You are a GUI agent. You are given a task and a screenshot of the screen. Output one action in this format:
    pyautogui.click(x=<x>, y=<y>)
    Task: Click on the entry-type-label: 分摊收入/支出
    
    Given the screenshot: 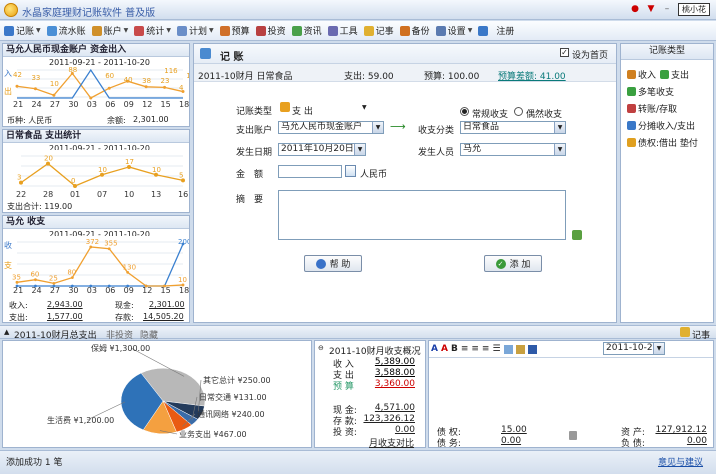 What is the action you would take?
    pyautogui.click(x=667, y=127)
    